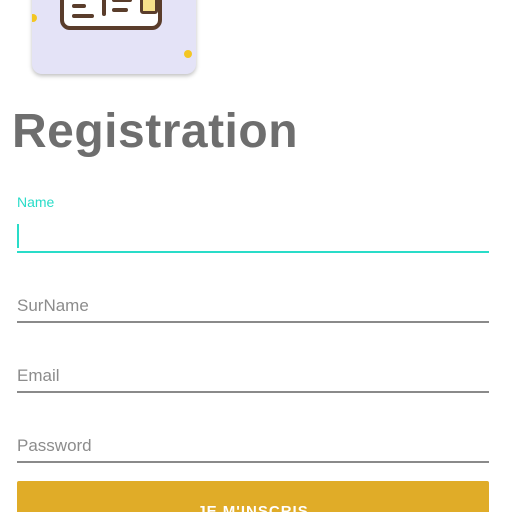 The width and height of the screenshot is (512, 512). I want to click on id-card-icon, so click(114, 37).